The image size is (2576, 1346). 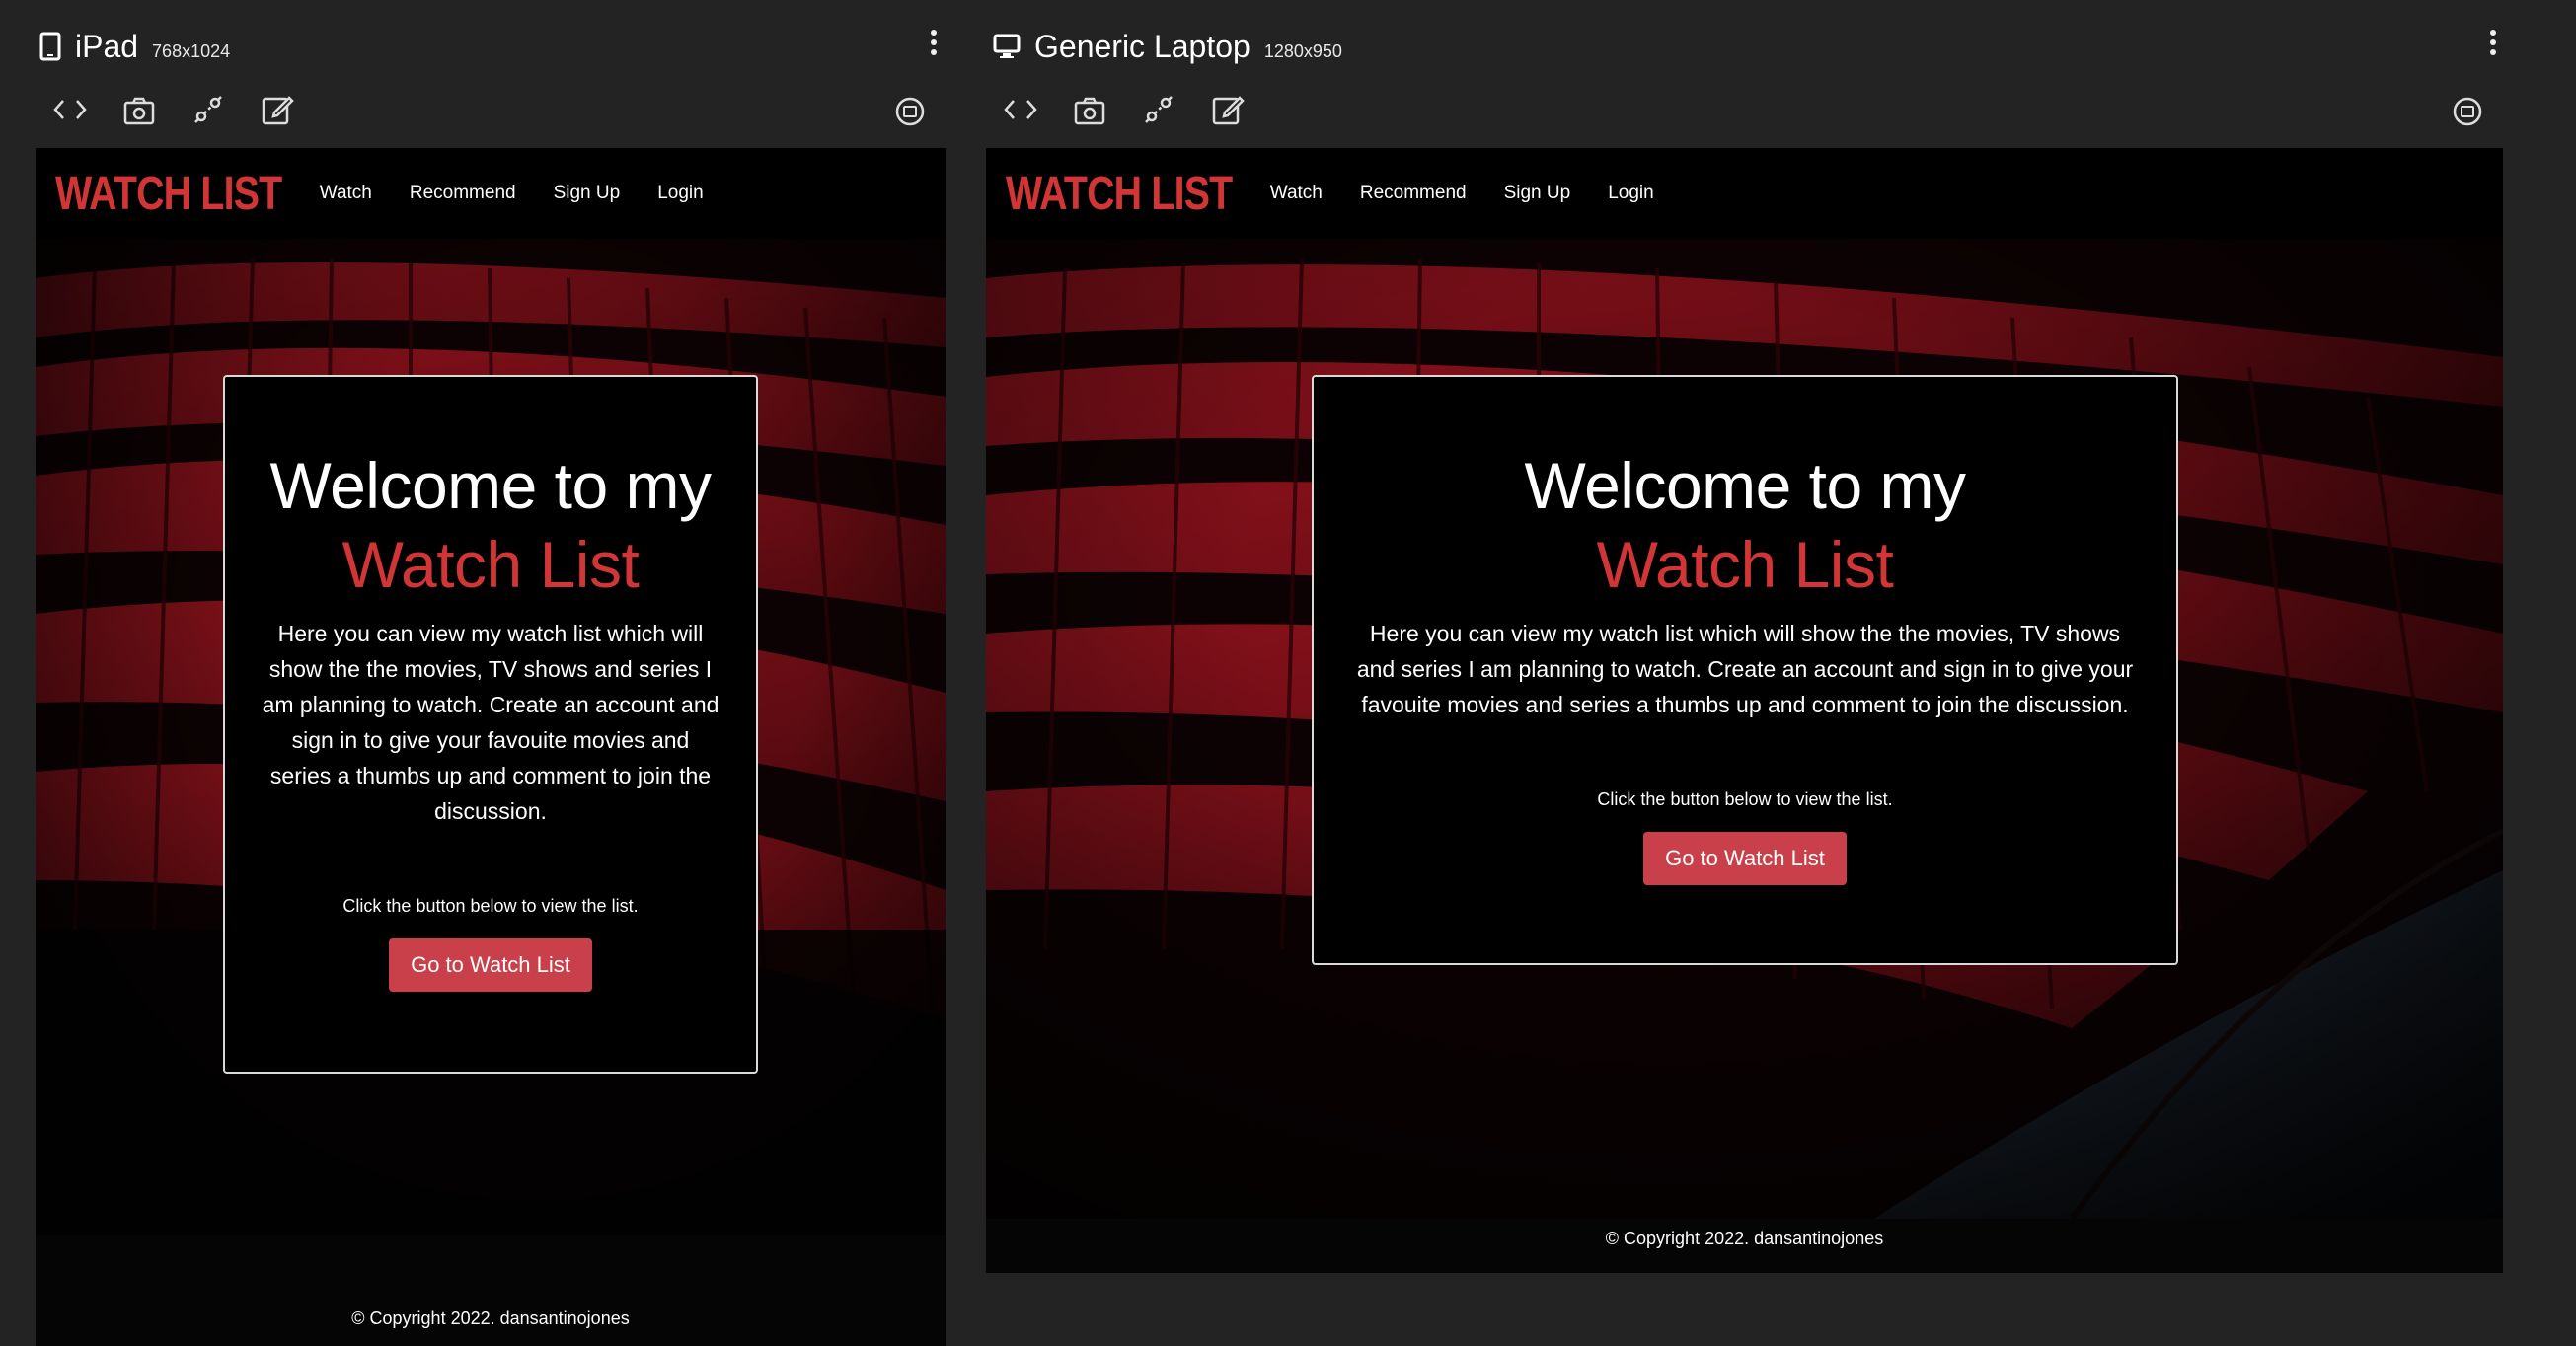 What do you see at coordinates (173, 109) in the screenshot?
I see `ipad-toolbar` at bounding box center [173, 109].